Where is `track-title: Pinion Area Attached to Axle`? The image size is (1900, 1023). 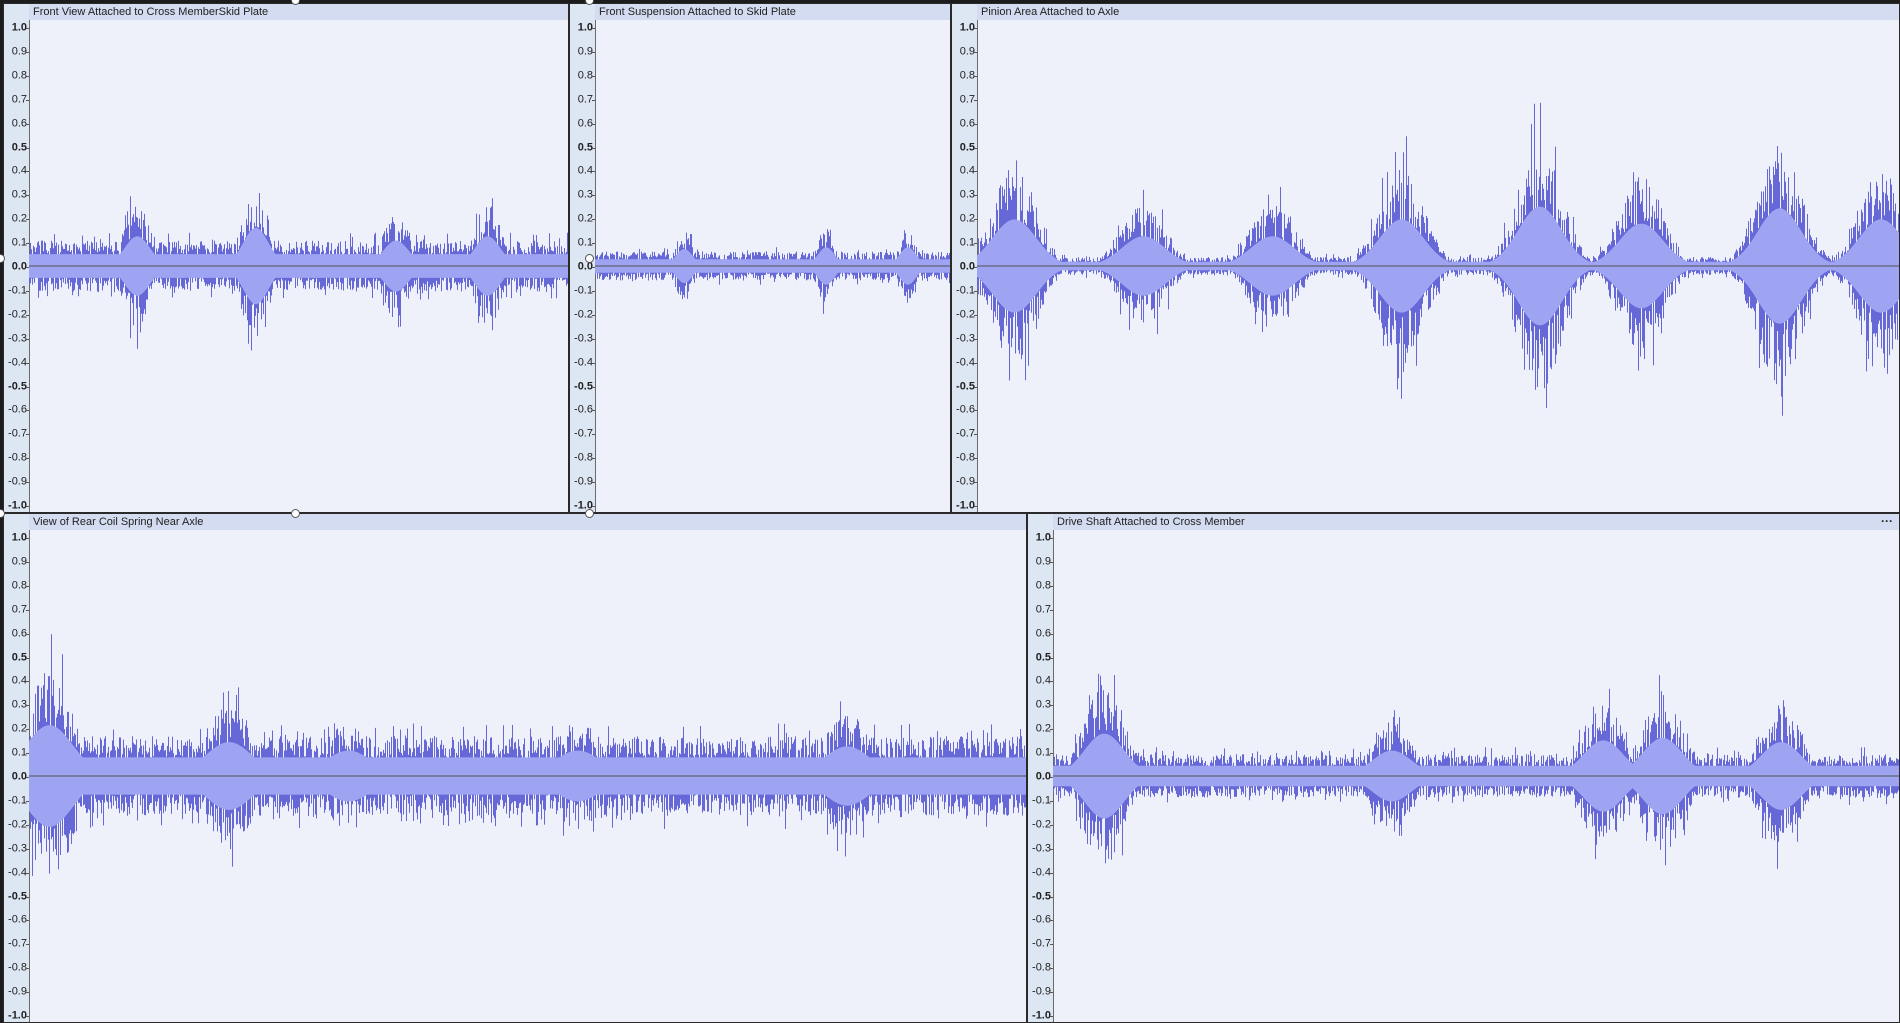 track-title: Pinion Area Attached to Axle is located at coordinates (1438, 12).